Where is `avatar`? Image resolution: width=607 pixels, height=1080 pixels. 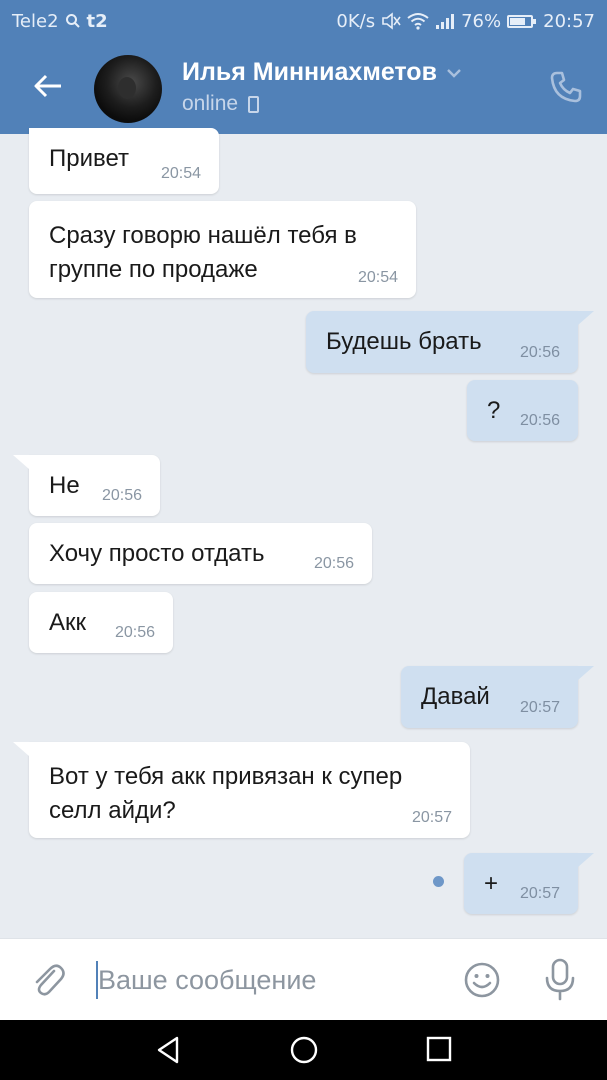 avatar is located at coordinates (128, 89).